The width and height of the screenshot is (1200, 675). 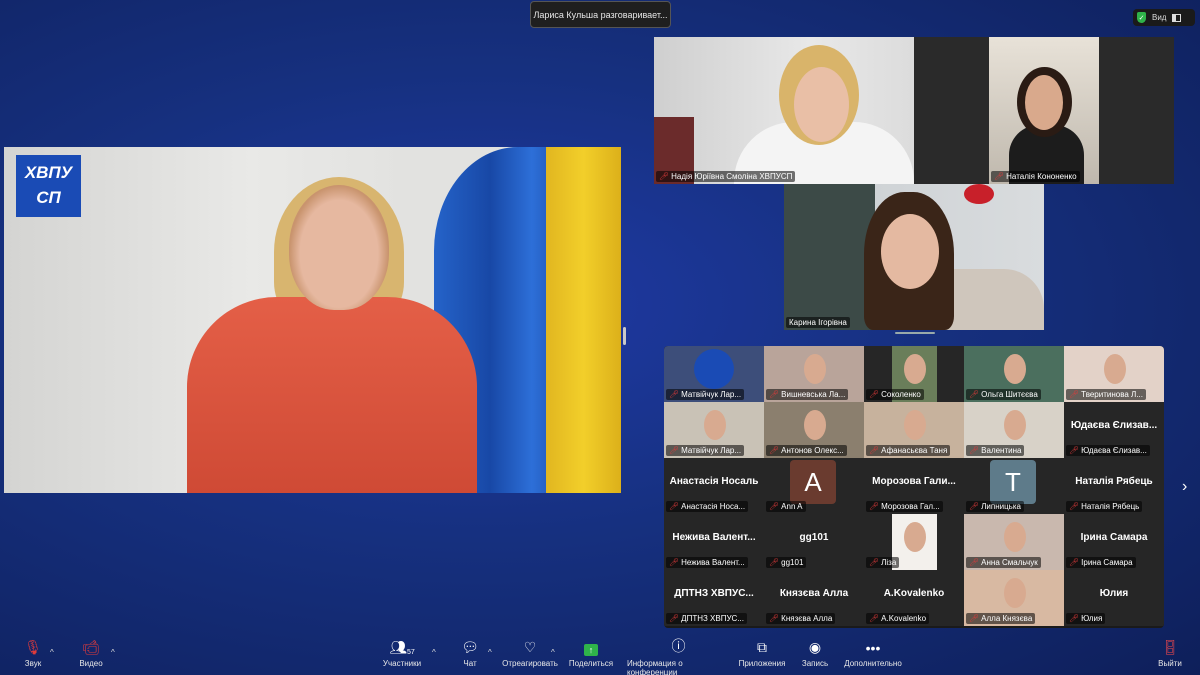 I want to click on participant-tile: 🎤︎ Алла Князєва, so click(x=1014, y=598).